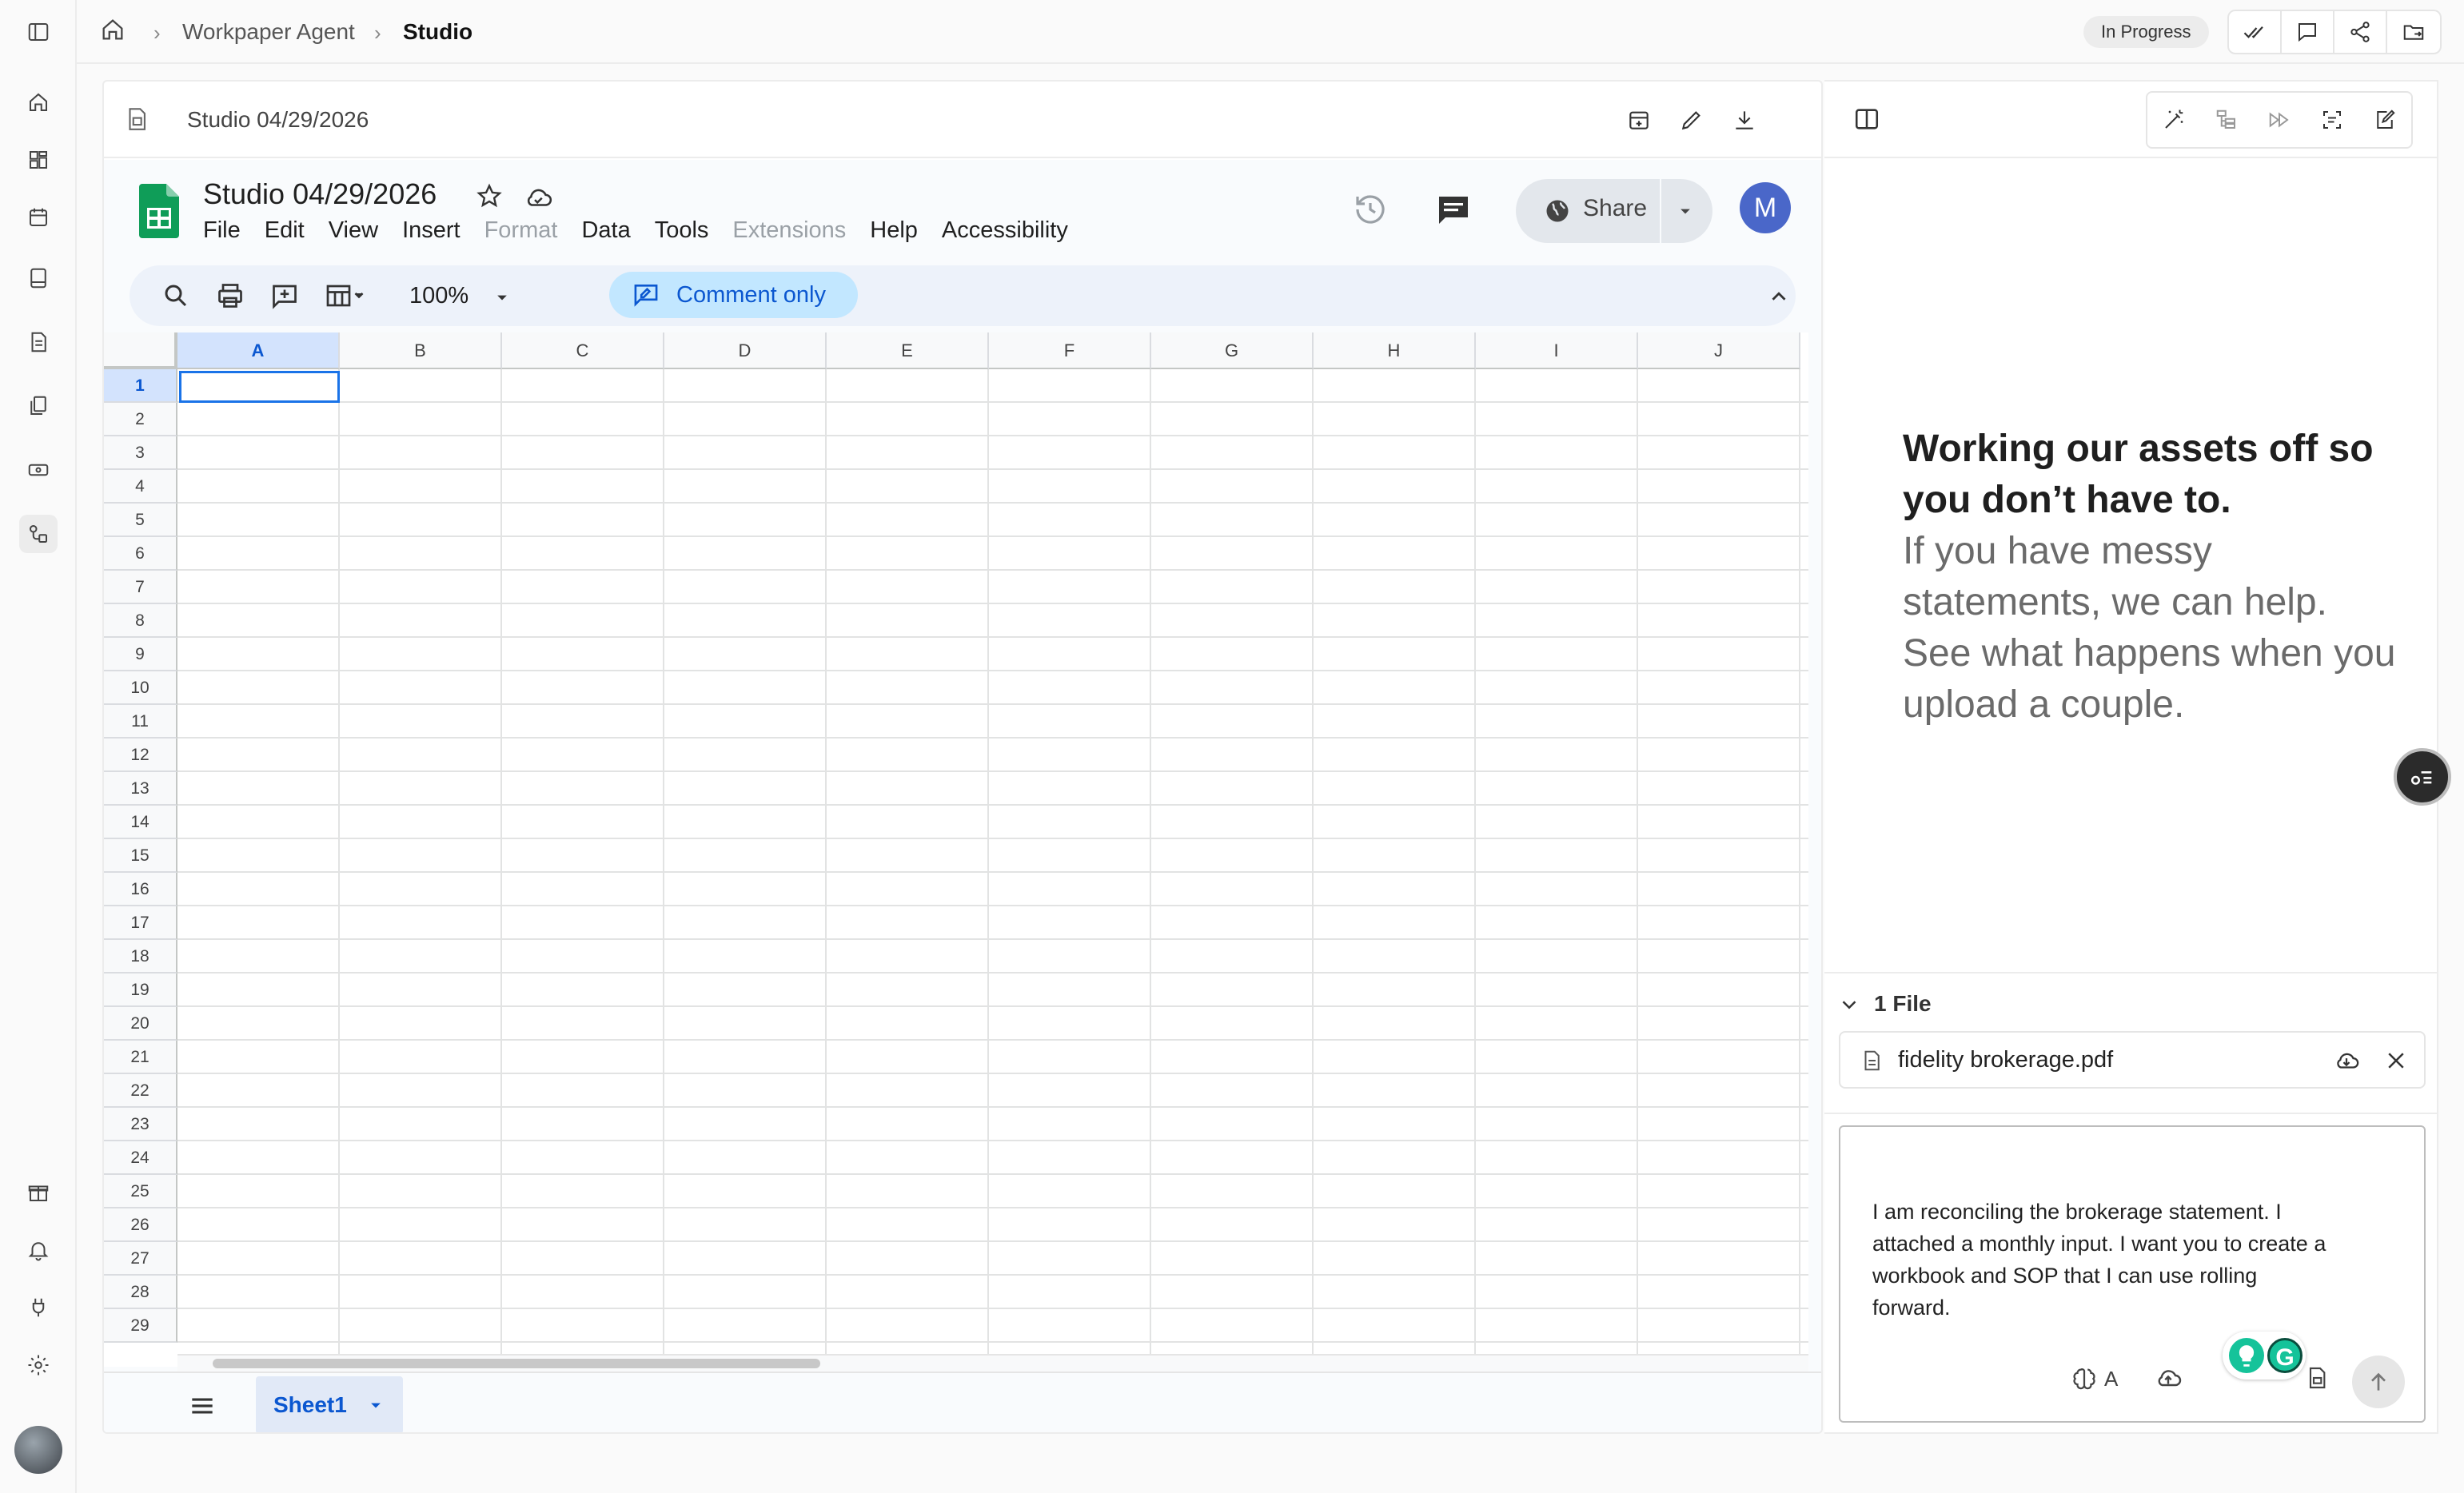  I want to click on fast-forward-icon, so click(2279, 120).